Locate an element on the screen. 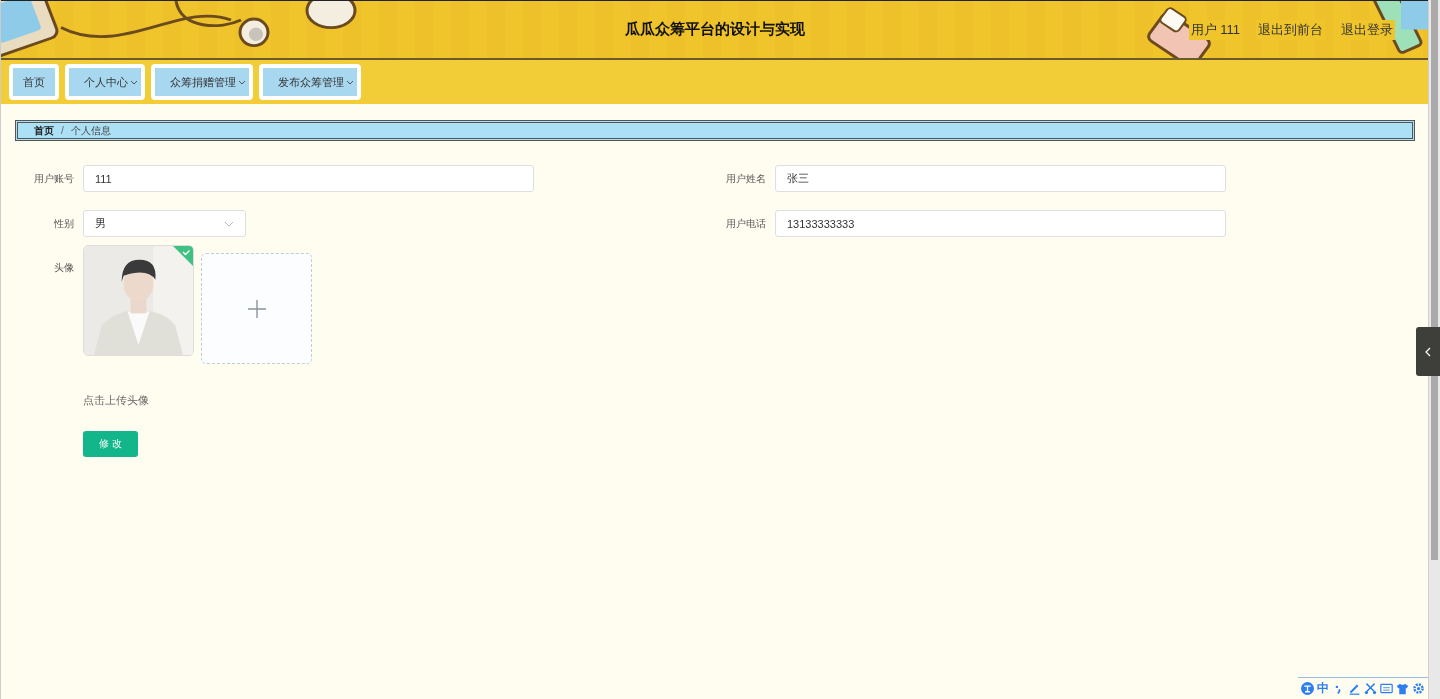  side-toggle-button is located at coordinates (1428, 351).